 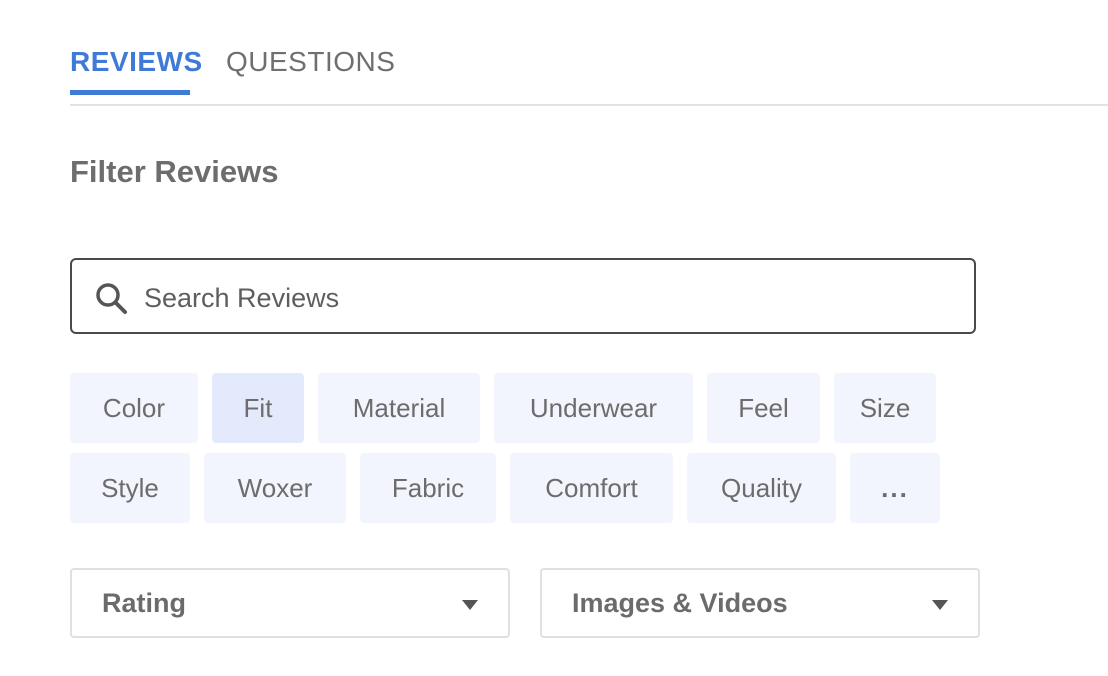 What do you see at coordinates (761, 488) in the screenshot?
I see `chip-quality: Quality` at bounding box center [761, 488].